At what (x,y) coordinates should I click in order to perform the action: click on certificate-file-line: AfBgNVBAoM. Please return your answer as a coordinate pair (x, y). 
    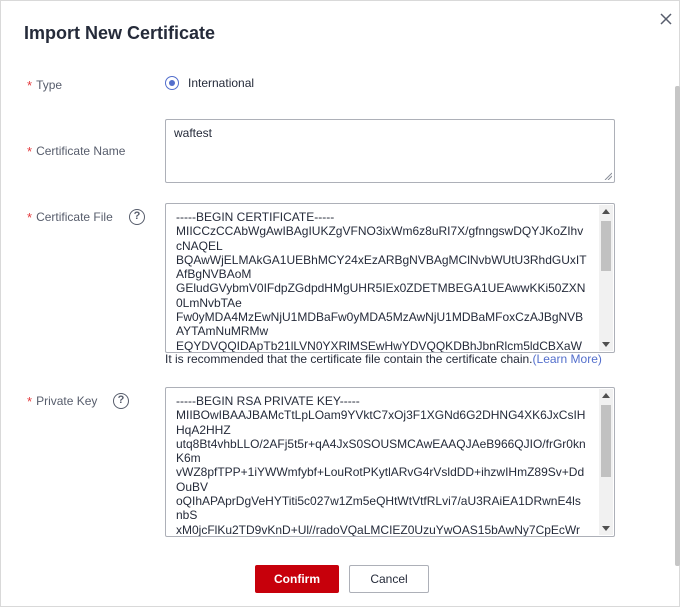
    Looking at the image, I should click on (214, 274).